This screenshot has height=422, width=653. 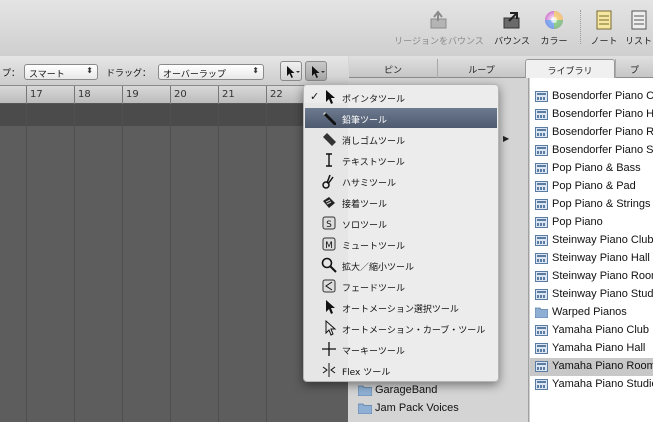 What do you see at coordinates (401, 370) in the screenshot?
I see `menu-item-flex: Flex ツール` at bounding box center [401, 370].